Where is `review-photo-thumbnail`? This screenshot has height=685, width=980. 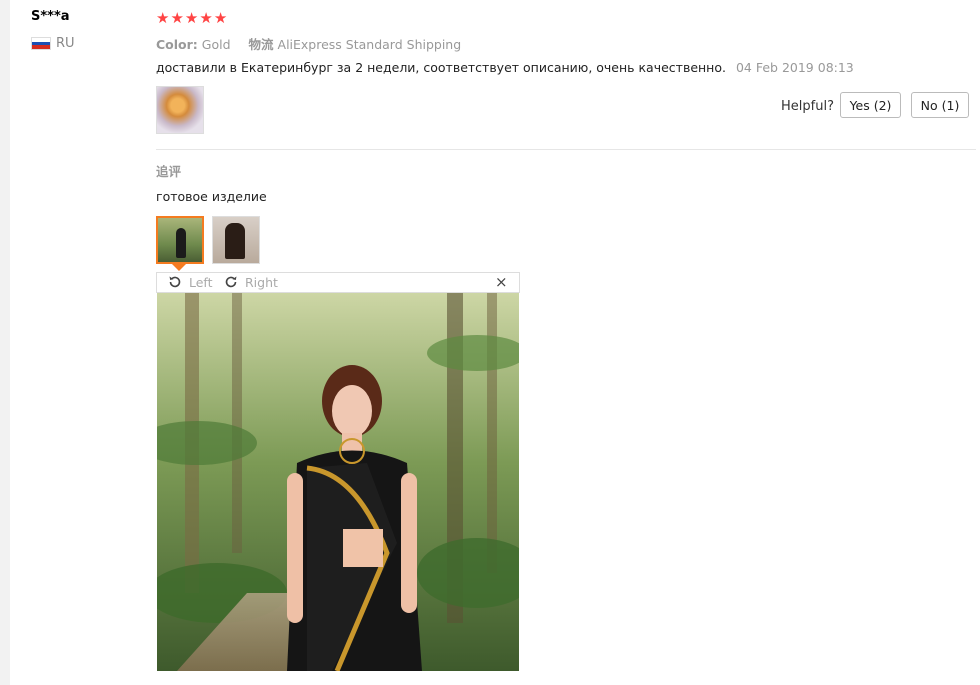 review-photo-thumbnail is located at coordinates (180, 110).